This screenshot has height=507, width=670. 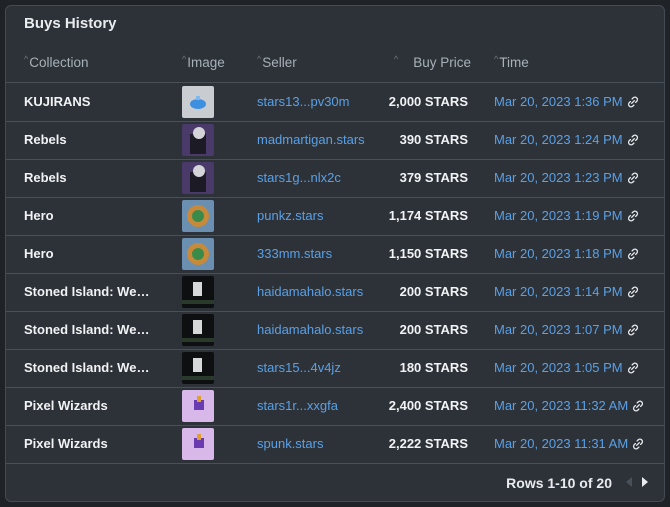 I want to click on seller-link: punkz.stars, so click(x=290, y=215).